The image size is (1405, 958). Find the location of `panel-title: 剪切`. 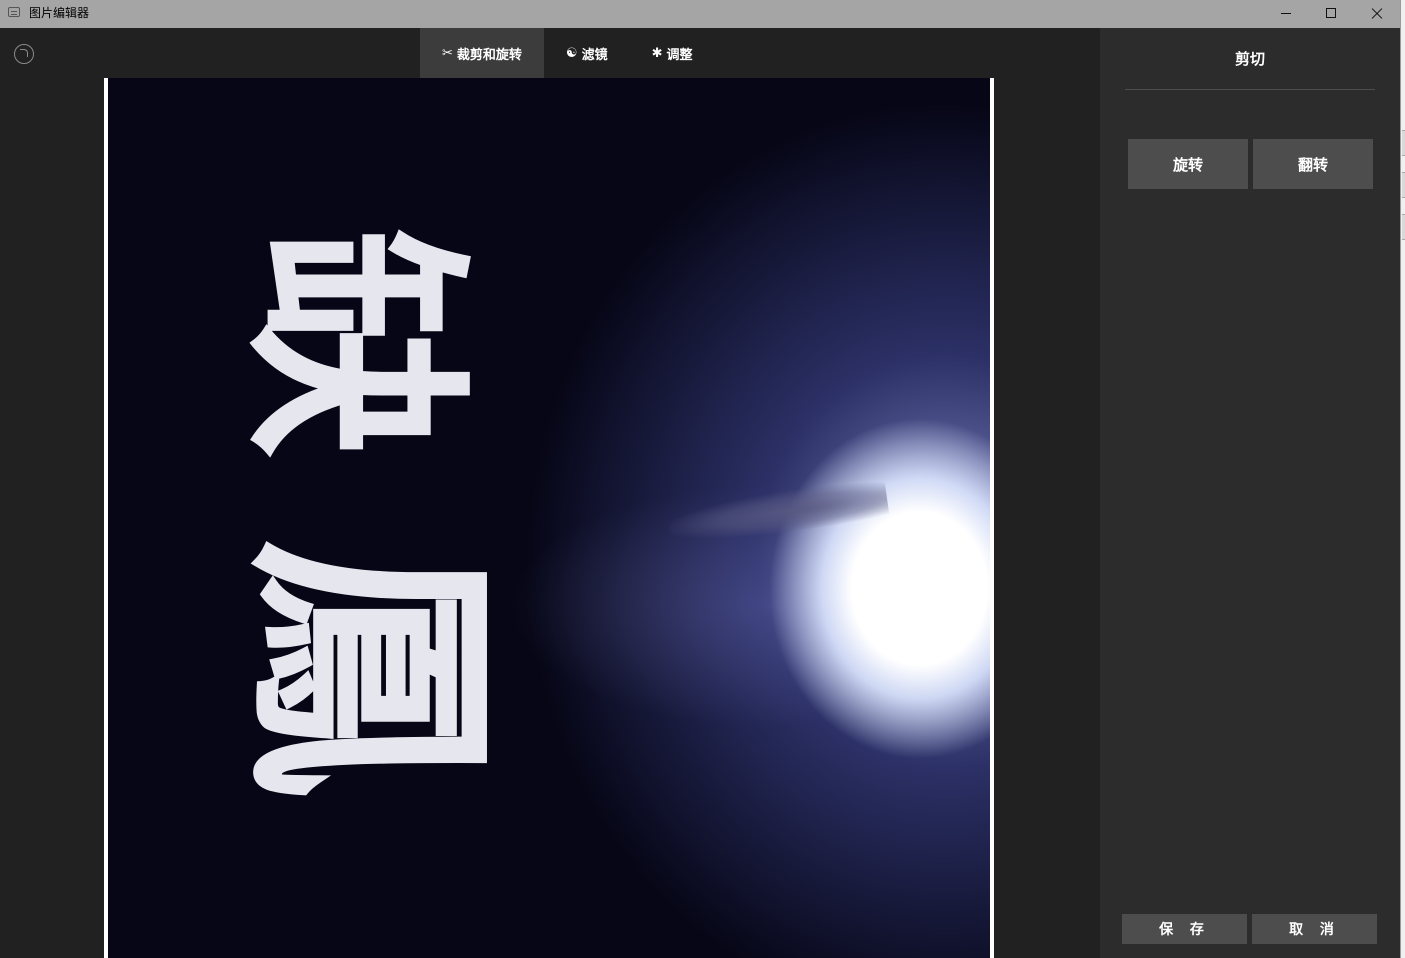

panel-title: 剪切 is located at coordinates (1249, 59).